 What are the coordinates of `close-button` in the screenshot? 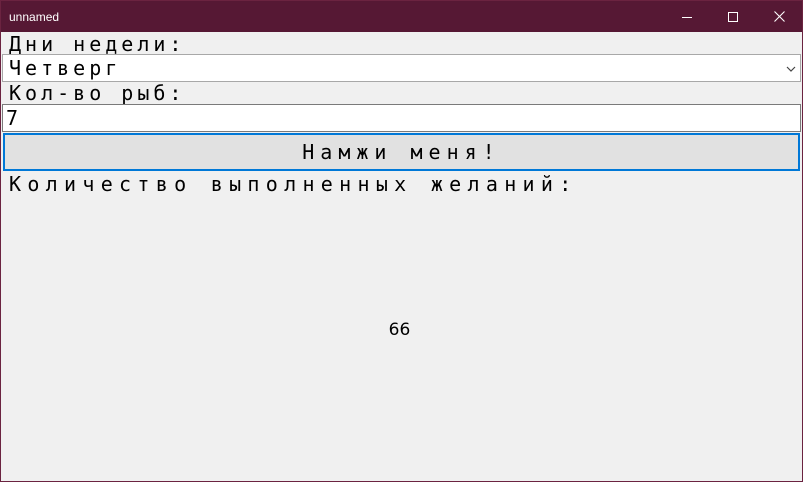 It's located at (779, 16).